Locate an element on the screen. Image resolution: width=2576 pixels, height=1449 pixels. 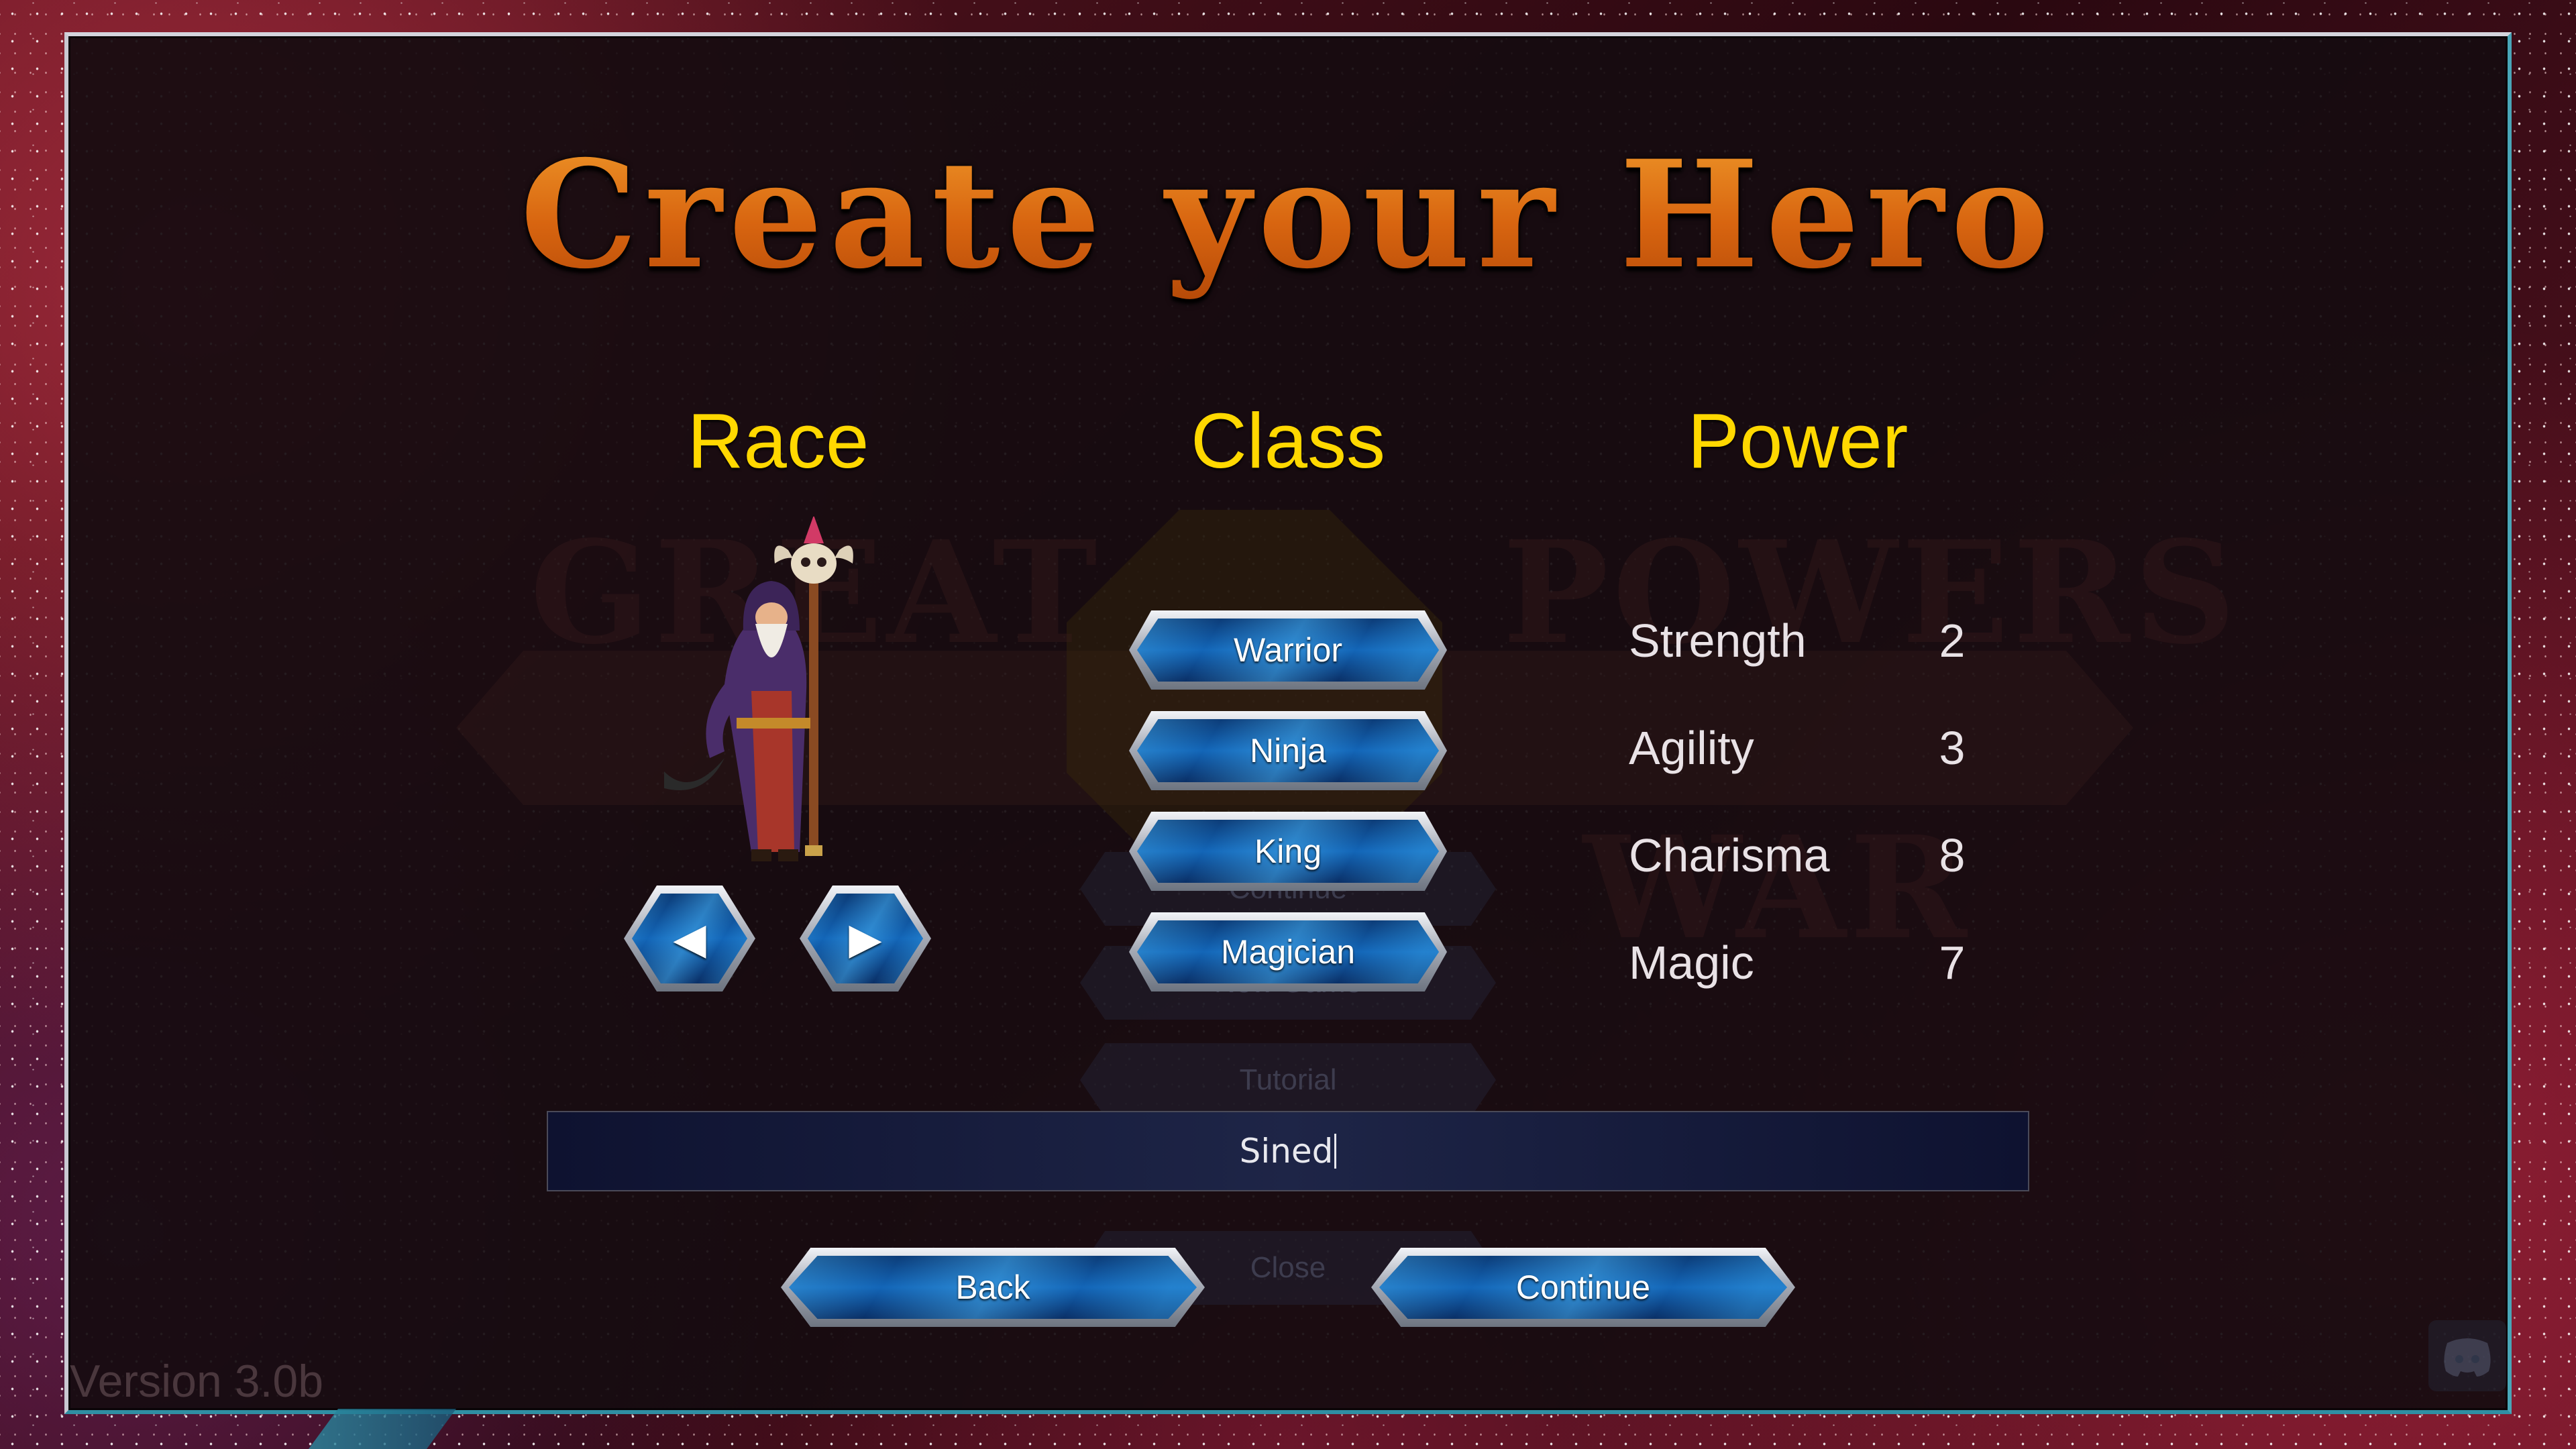
power-heading: Power is located at coordinates (1798, 440).